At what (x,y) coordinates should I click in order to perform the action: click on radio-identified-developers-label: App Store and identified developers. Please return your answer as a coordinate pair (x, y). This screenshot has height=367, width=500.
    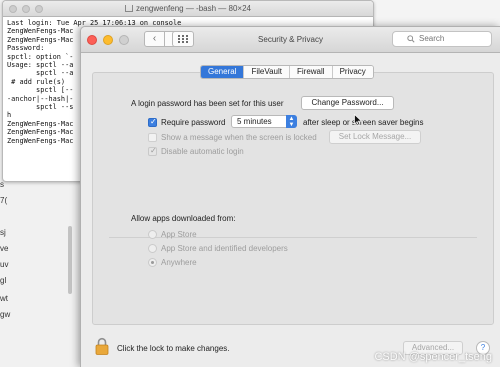
    Looking at the image, I should click on (224, 248).